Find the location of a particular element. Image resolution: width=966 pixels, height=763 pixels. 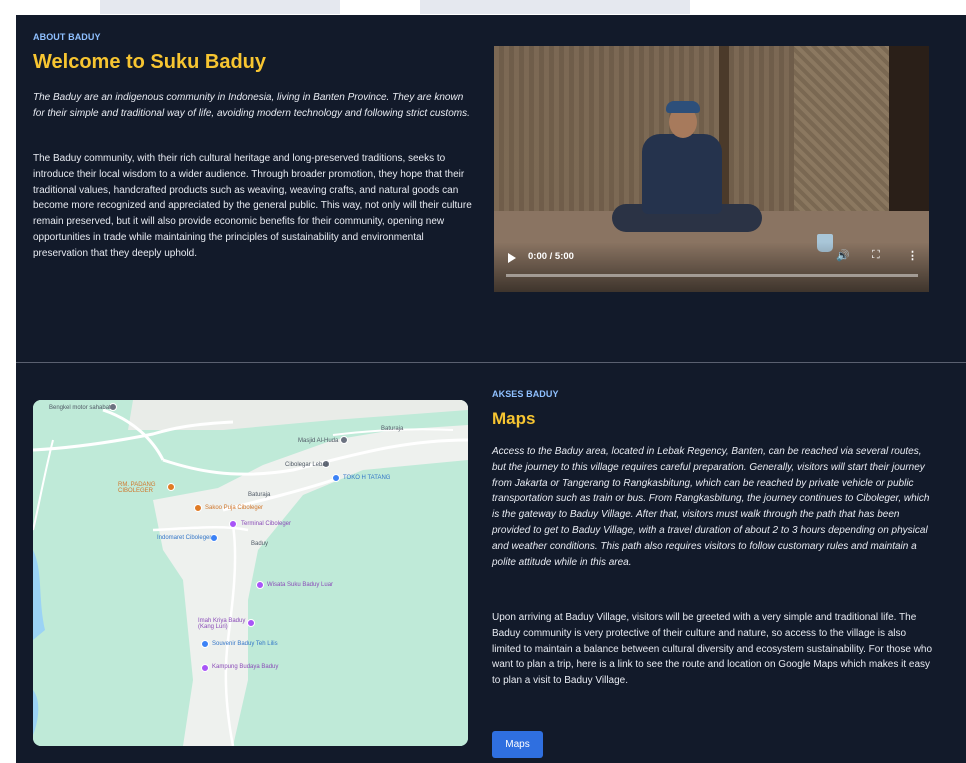

access-title: Maps is located at coordinates (514, 418).